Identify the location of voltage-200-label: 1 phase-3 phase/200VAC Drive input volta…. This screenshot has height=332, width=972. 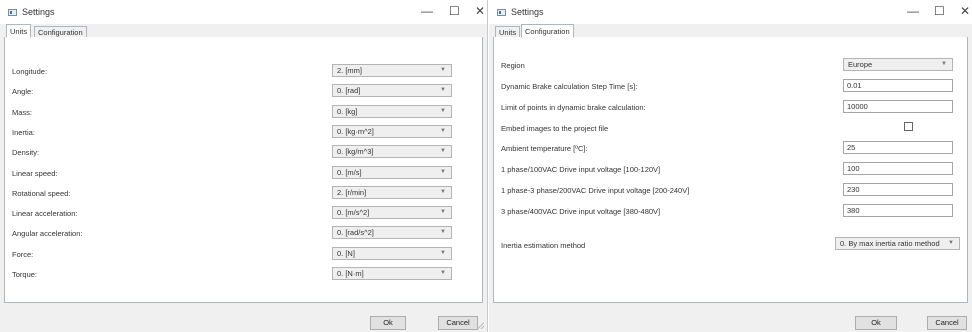
(595, 190).